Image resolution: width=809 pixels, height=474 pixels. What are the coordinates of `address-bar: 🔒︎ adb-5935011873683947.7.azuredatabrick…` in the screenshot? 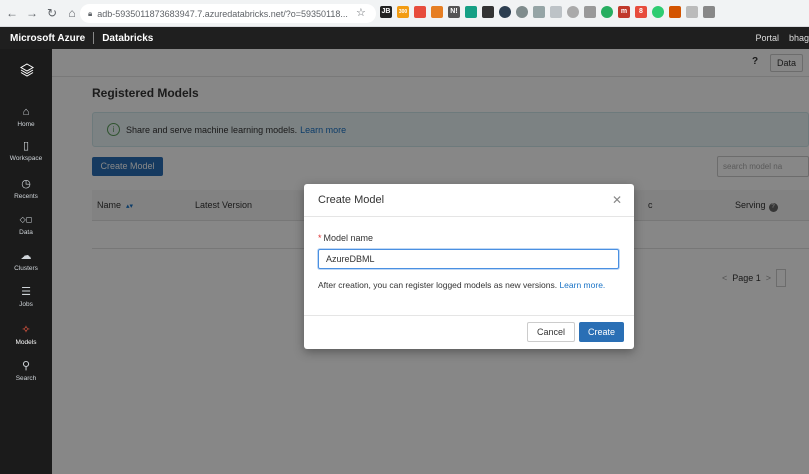 It's located at (228, 13).